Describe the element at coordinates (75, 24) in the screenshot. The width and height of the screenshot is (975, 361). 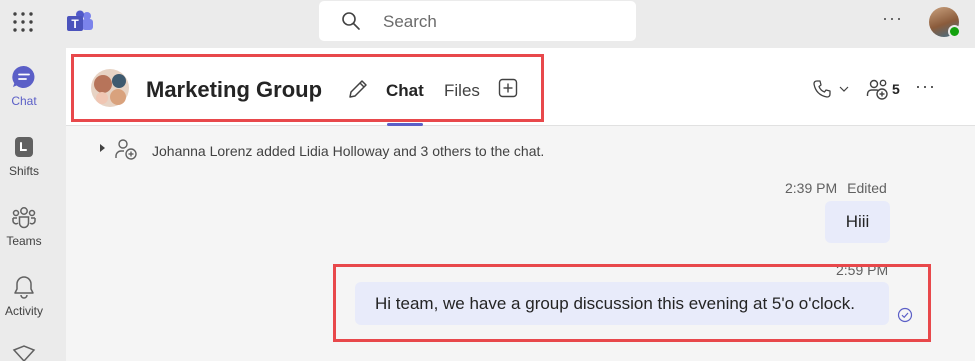
I see `svg-text: T` at that location.